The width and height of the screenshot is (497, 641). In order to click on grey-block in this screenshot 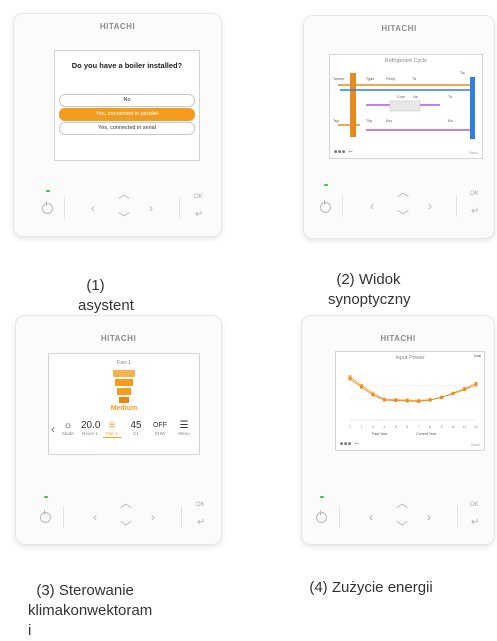, I will do `click(405, 106)`.